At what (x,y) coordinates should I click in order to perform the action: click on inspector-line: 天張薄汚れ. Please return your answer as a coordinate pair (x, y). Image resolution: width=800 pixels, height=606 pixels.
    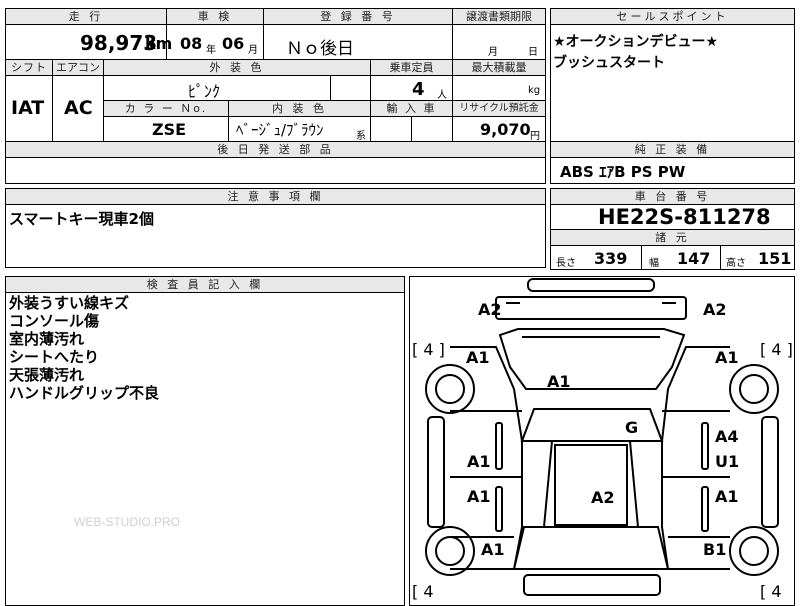
    Looking at the image, I should click on (47, 375).